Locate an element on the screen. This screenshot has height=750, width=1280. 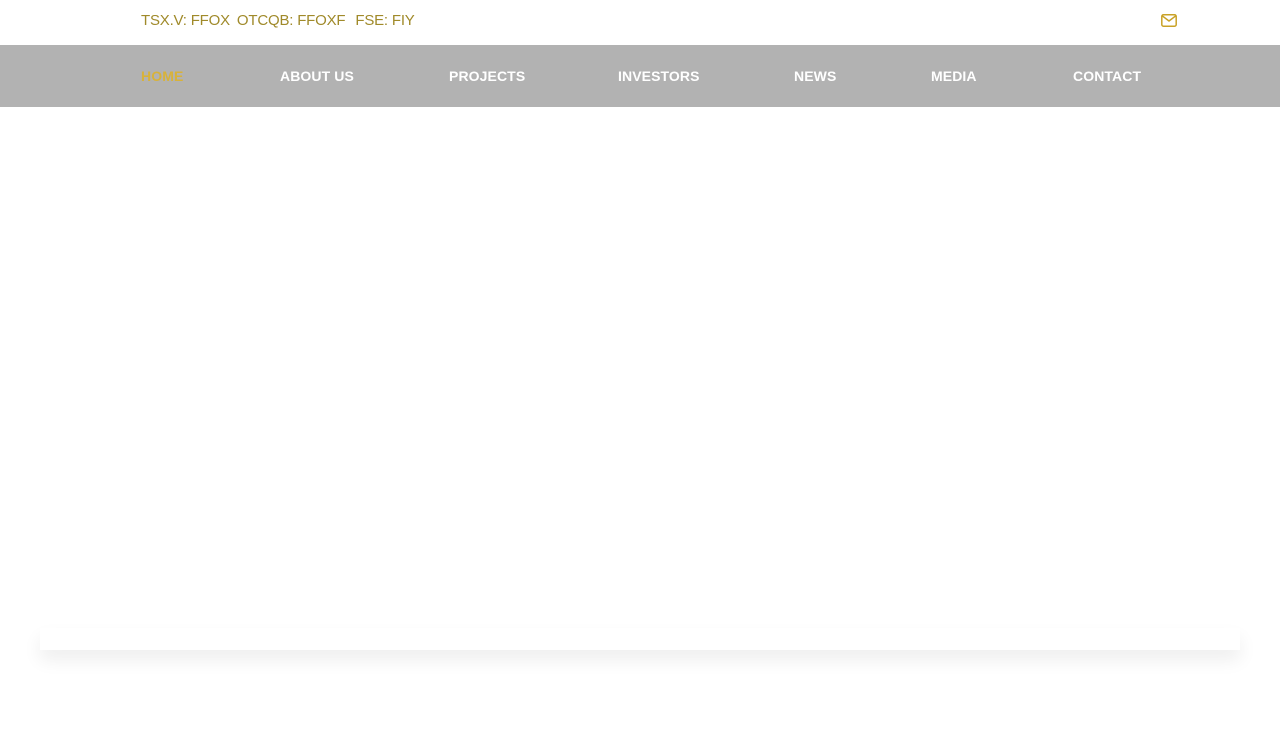
ticker-tsxv: TSX.V: FFOX is located at coordinates (185, 20).